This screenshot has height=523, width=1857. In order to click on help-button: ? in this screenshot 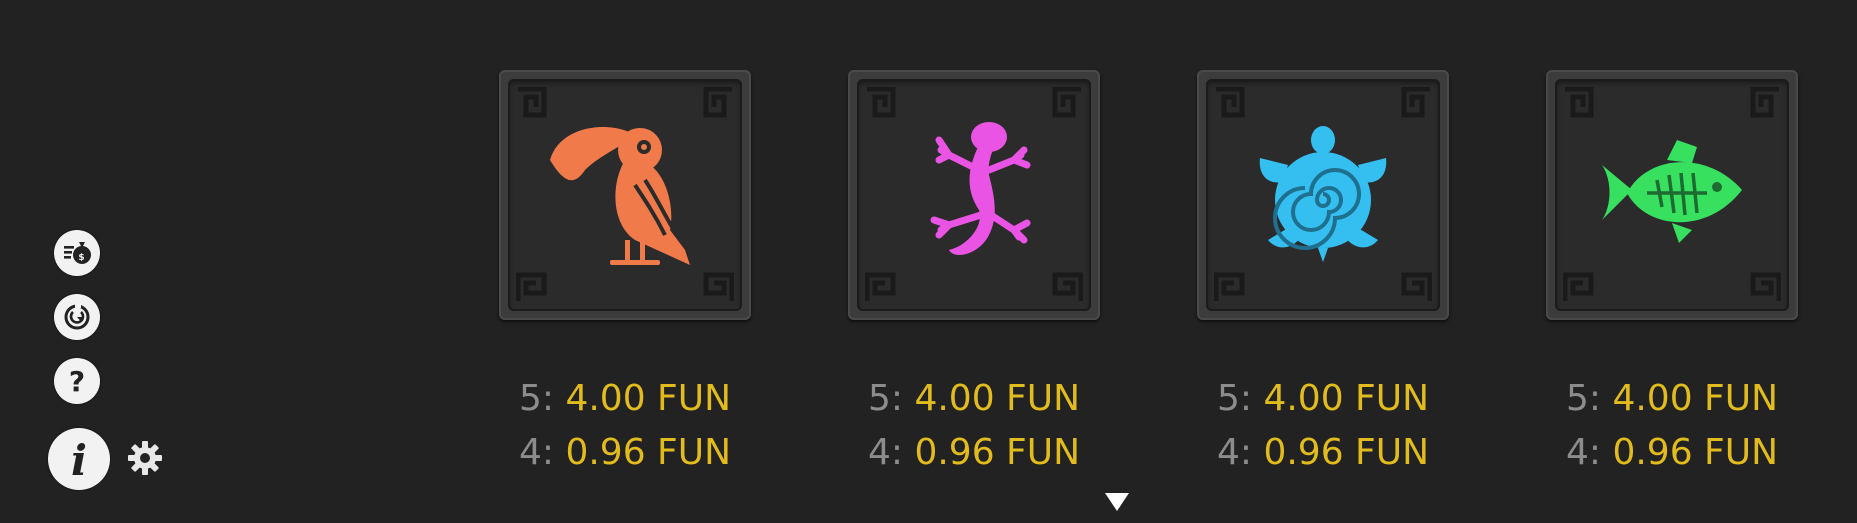, I will do `click(77, 381)`.